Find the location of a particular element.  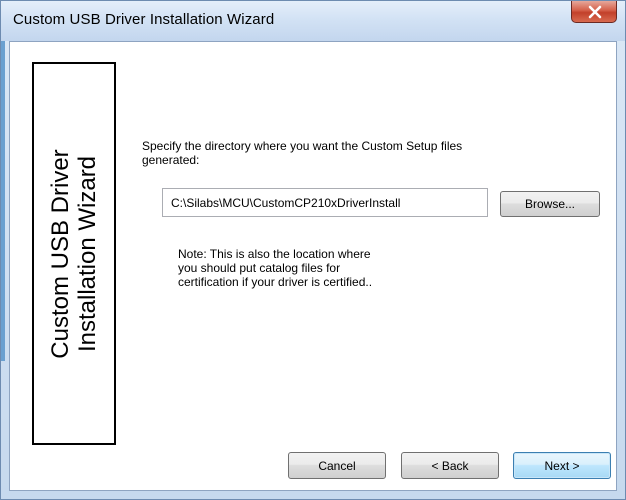

wizard-banner-text: Custom USB Driver Installation Wizard is located at coordinates (74, 254).